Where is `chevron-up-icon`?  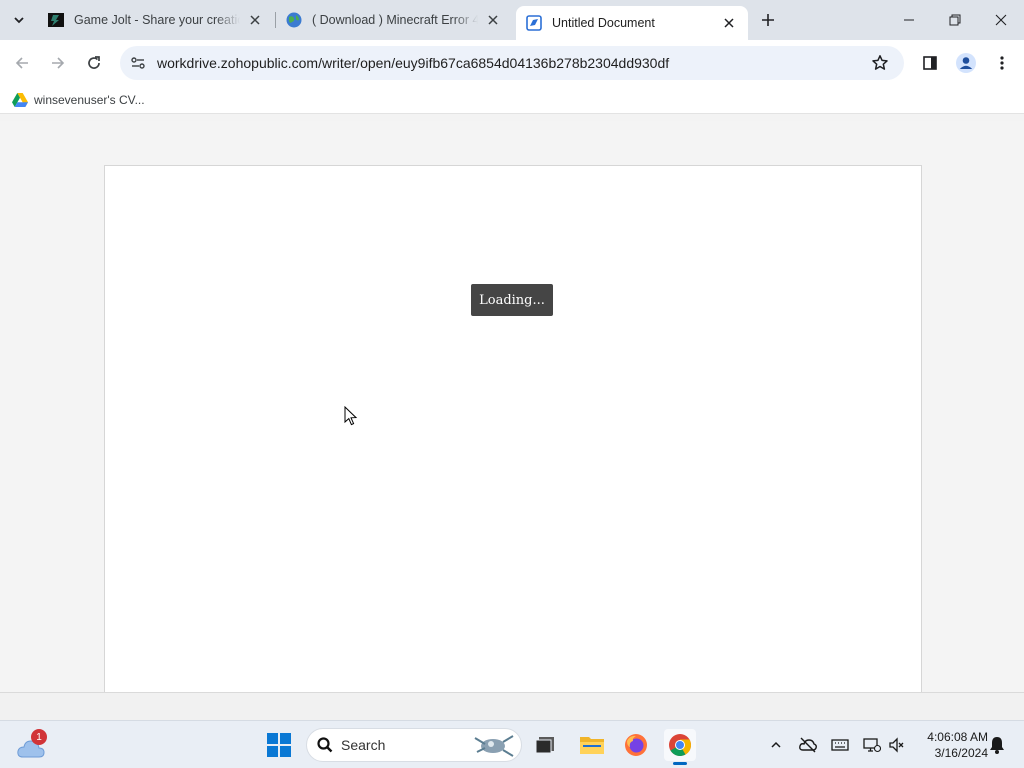
chevron-up-icon is located at coordinates (776, 744).